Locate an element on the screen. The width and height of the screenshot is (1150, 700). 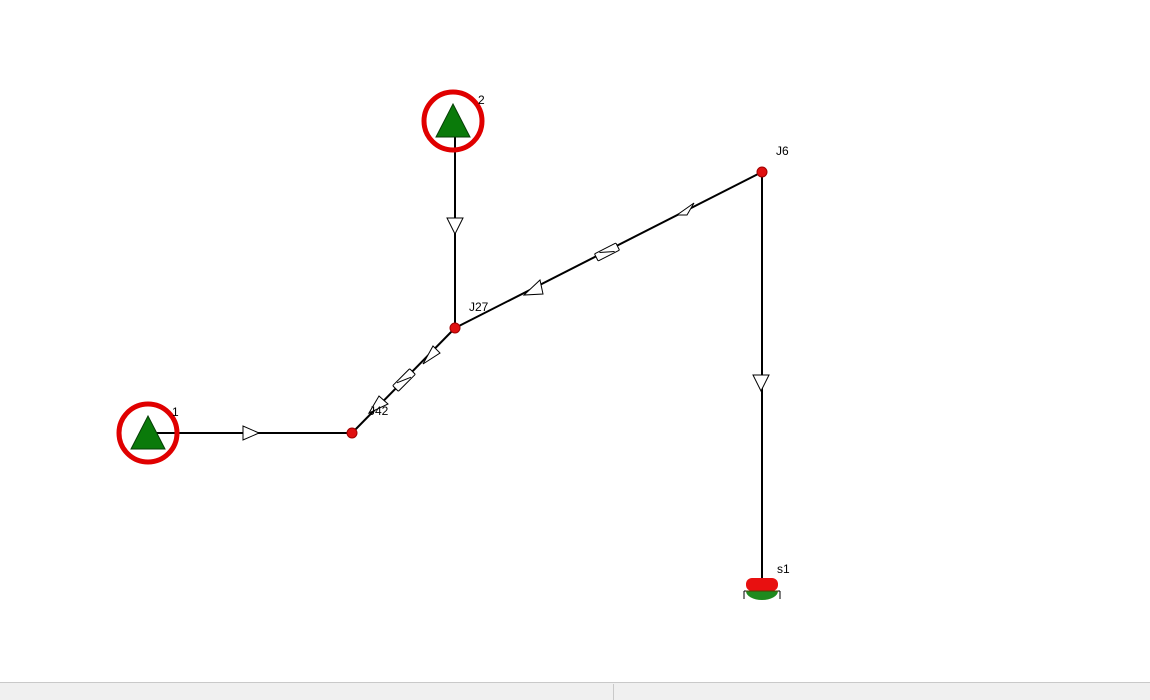
source-label: 1 is located at coordinates (175, 412).